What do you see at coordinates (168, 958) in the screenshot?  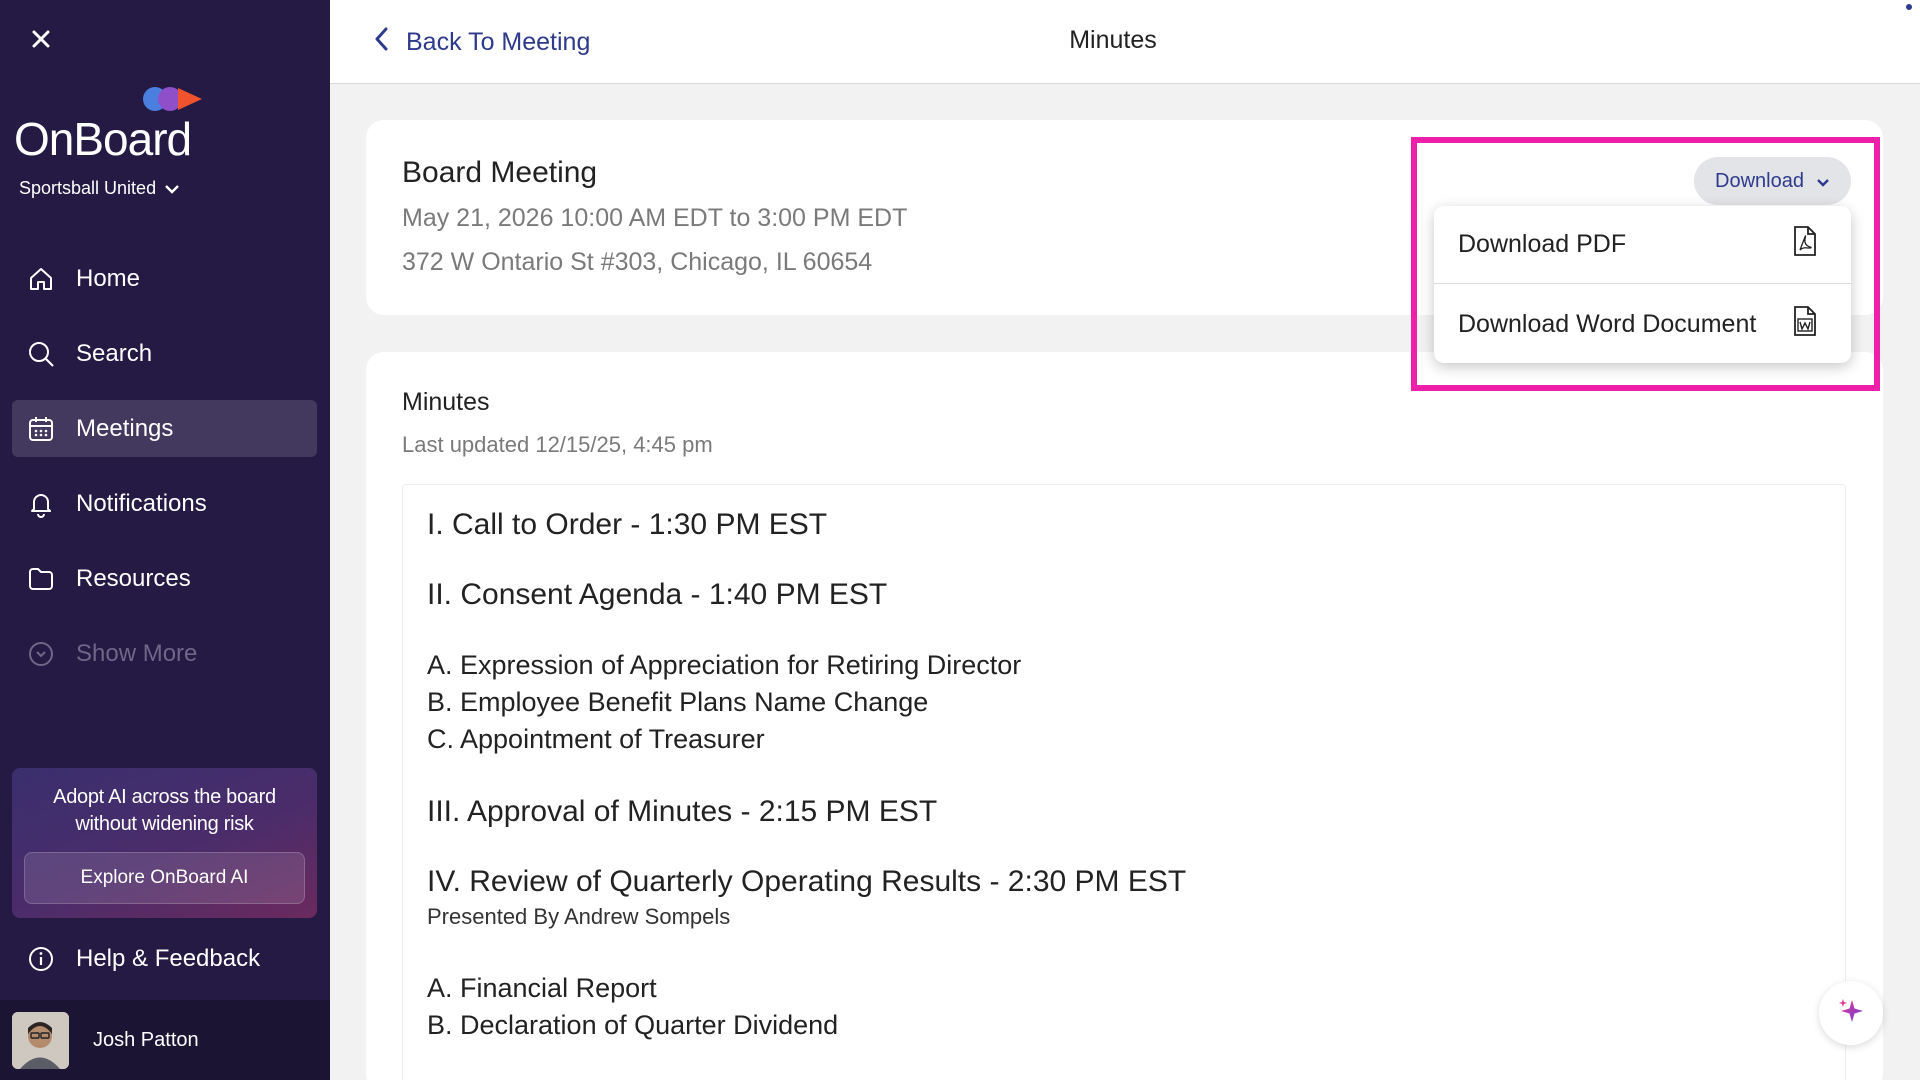 I see `help-label: Help & Feedback` at bounding box center [168, 958].